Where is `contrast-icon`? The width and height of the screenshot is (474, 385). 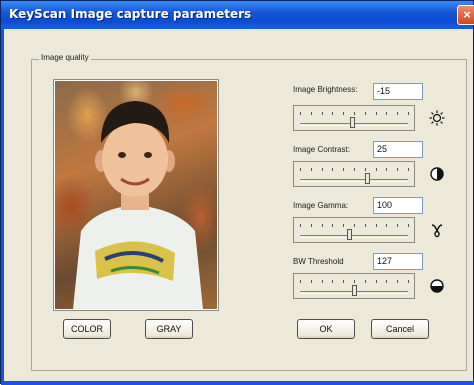
contrast-icon is located at coordinates (437, 174).